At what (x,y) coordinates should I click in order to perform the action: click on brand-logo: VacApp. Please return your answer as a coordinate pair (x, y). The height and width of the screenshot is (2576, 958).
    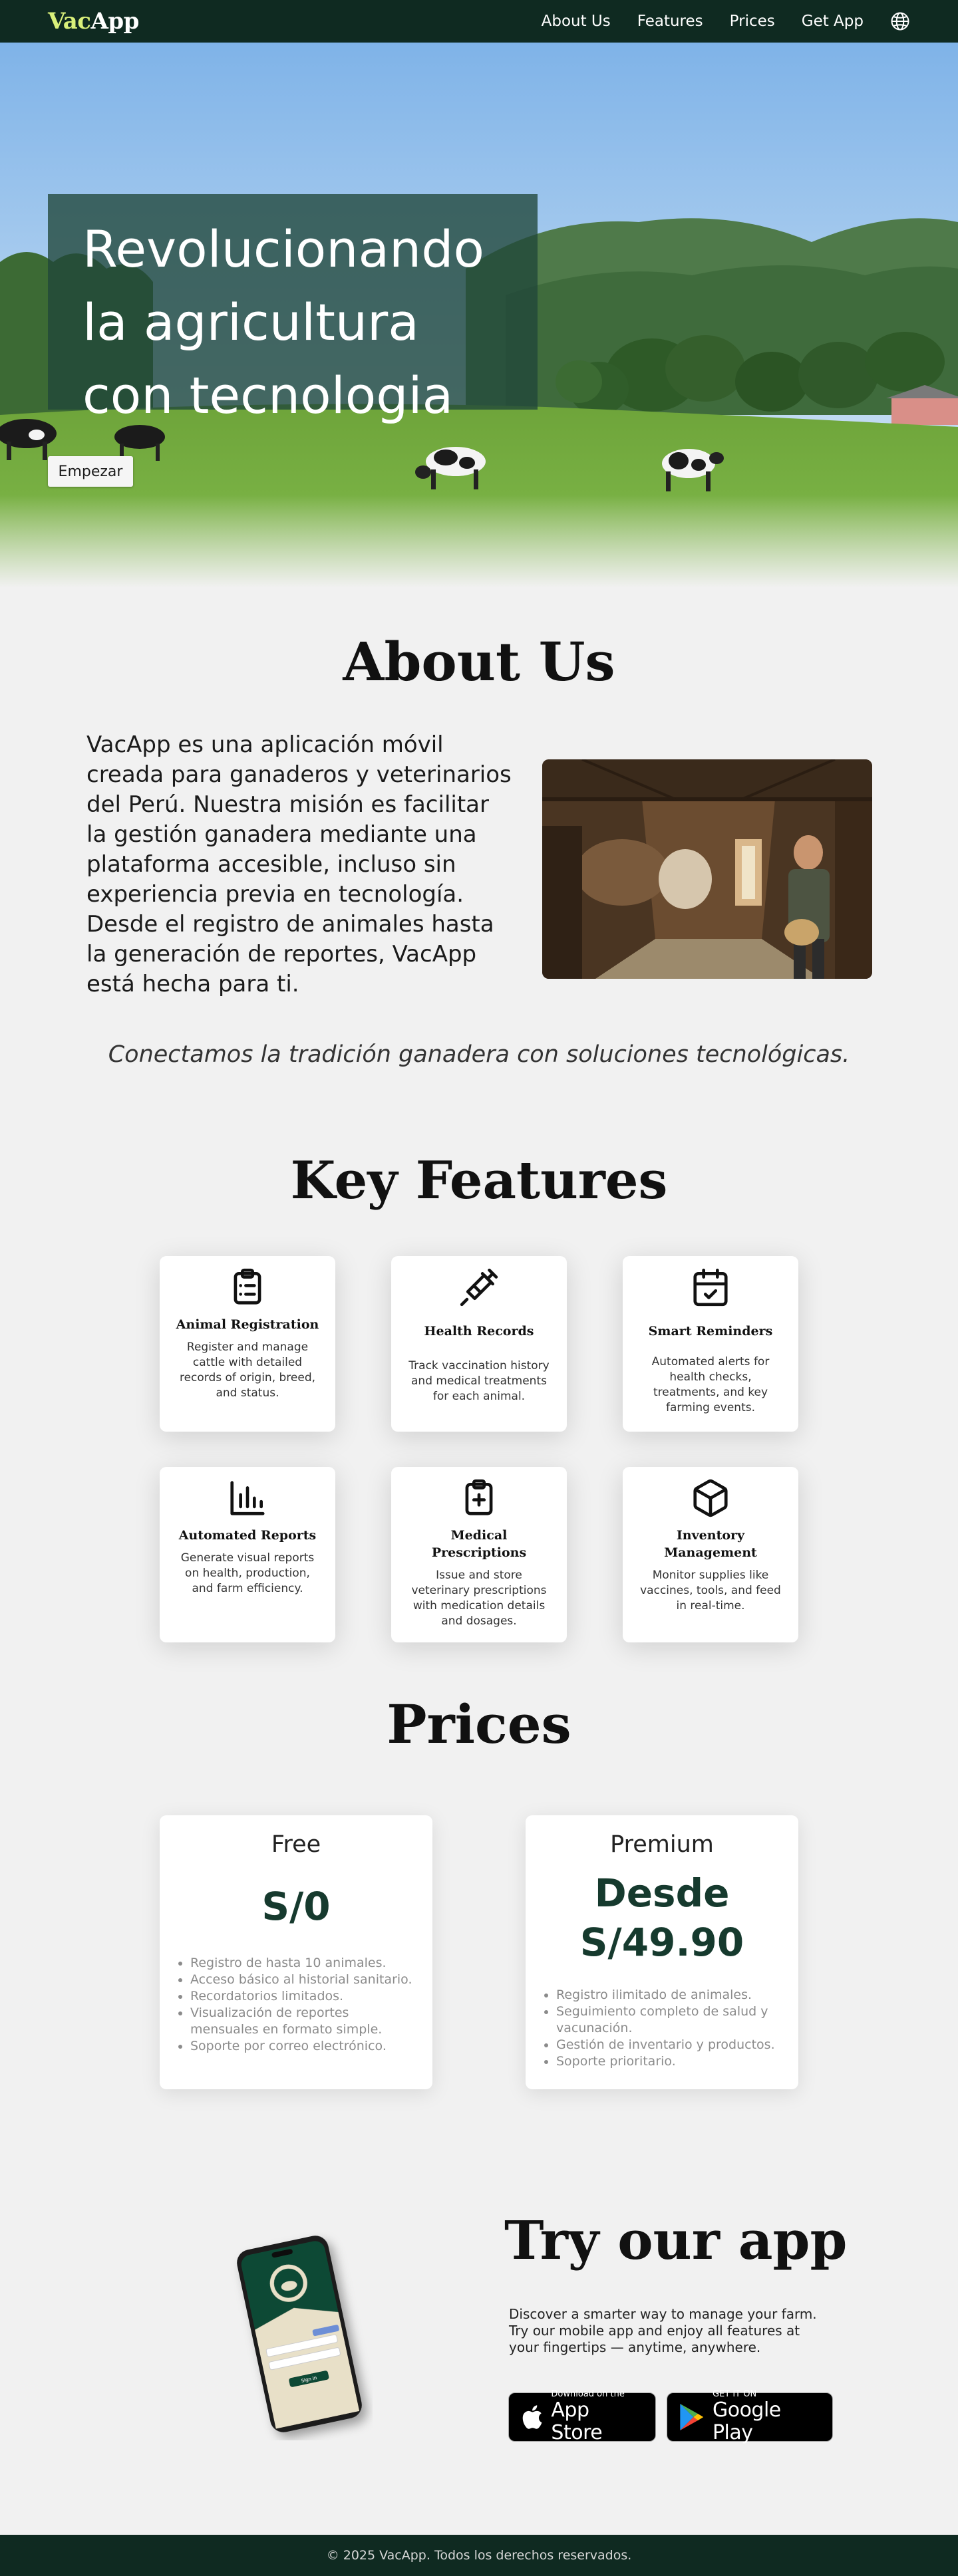
    Looking at the image, I should click on (93, 21).